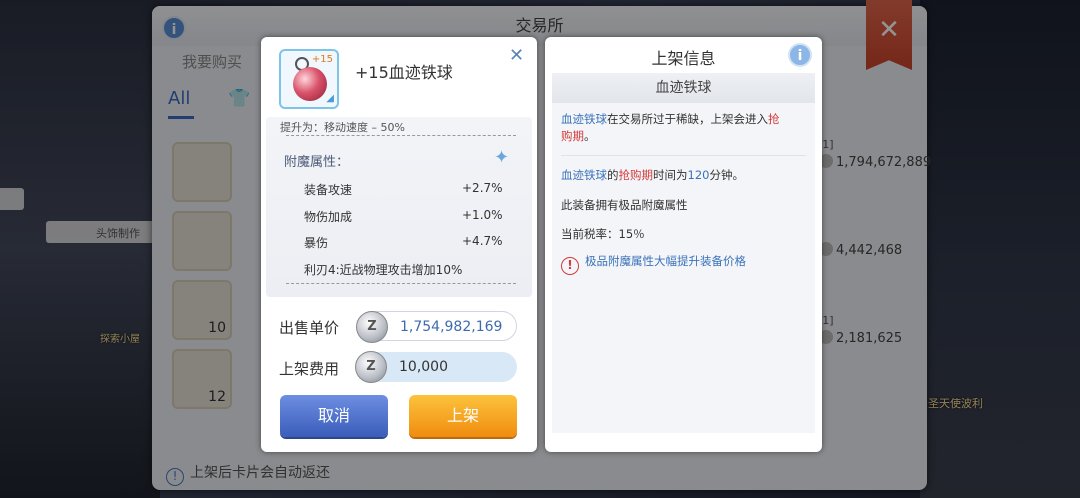  I want to click on upgrade-line: 提升为：移动速度 – 50%, so click(342, 127).